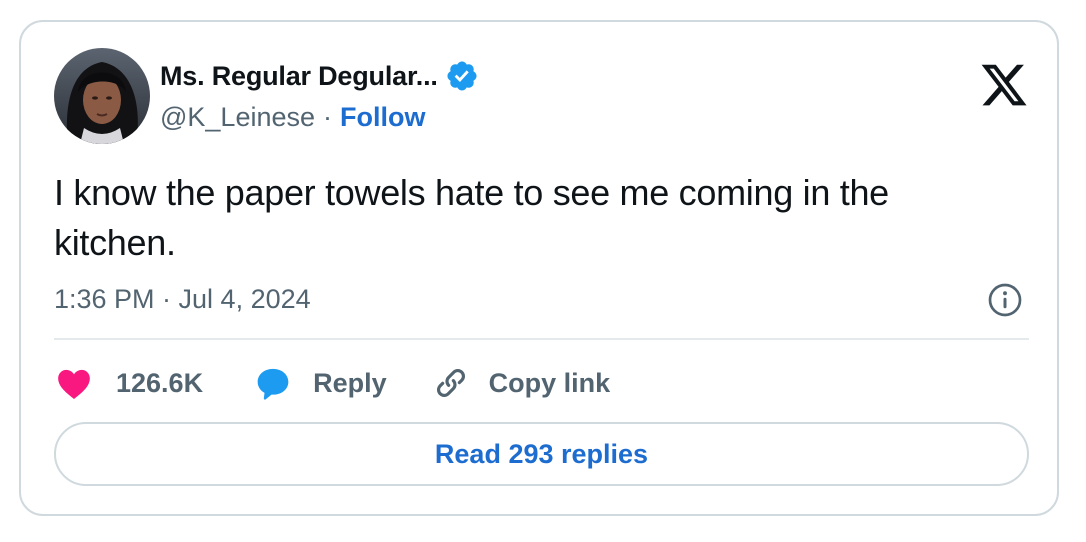 This screenshot has width=1086, height=542. I want to click on link-icon, so click(451, 383).